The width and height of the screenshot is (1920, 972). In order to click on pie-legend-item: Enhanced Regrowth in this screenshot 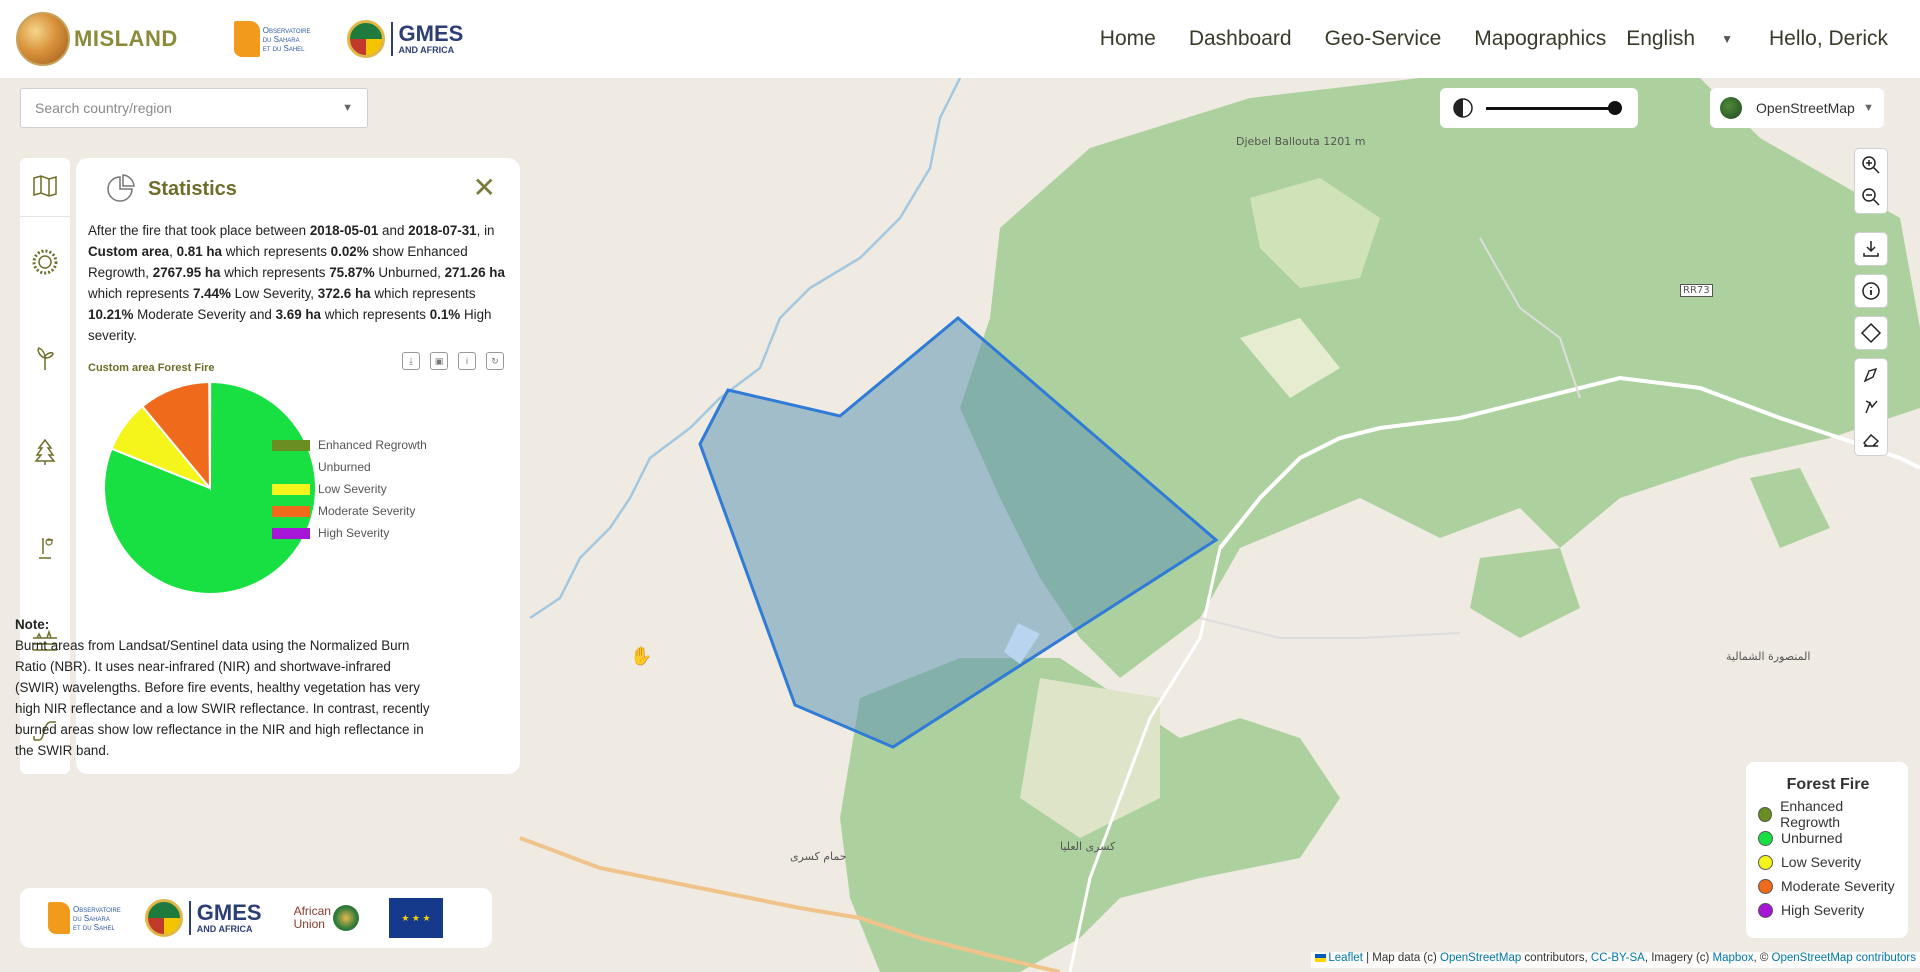, I will do `click(349, 445)`.